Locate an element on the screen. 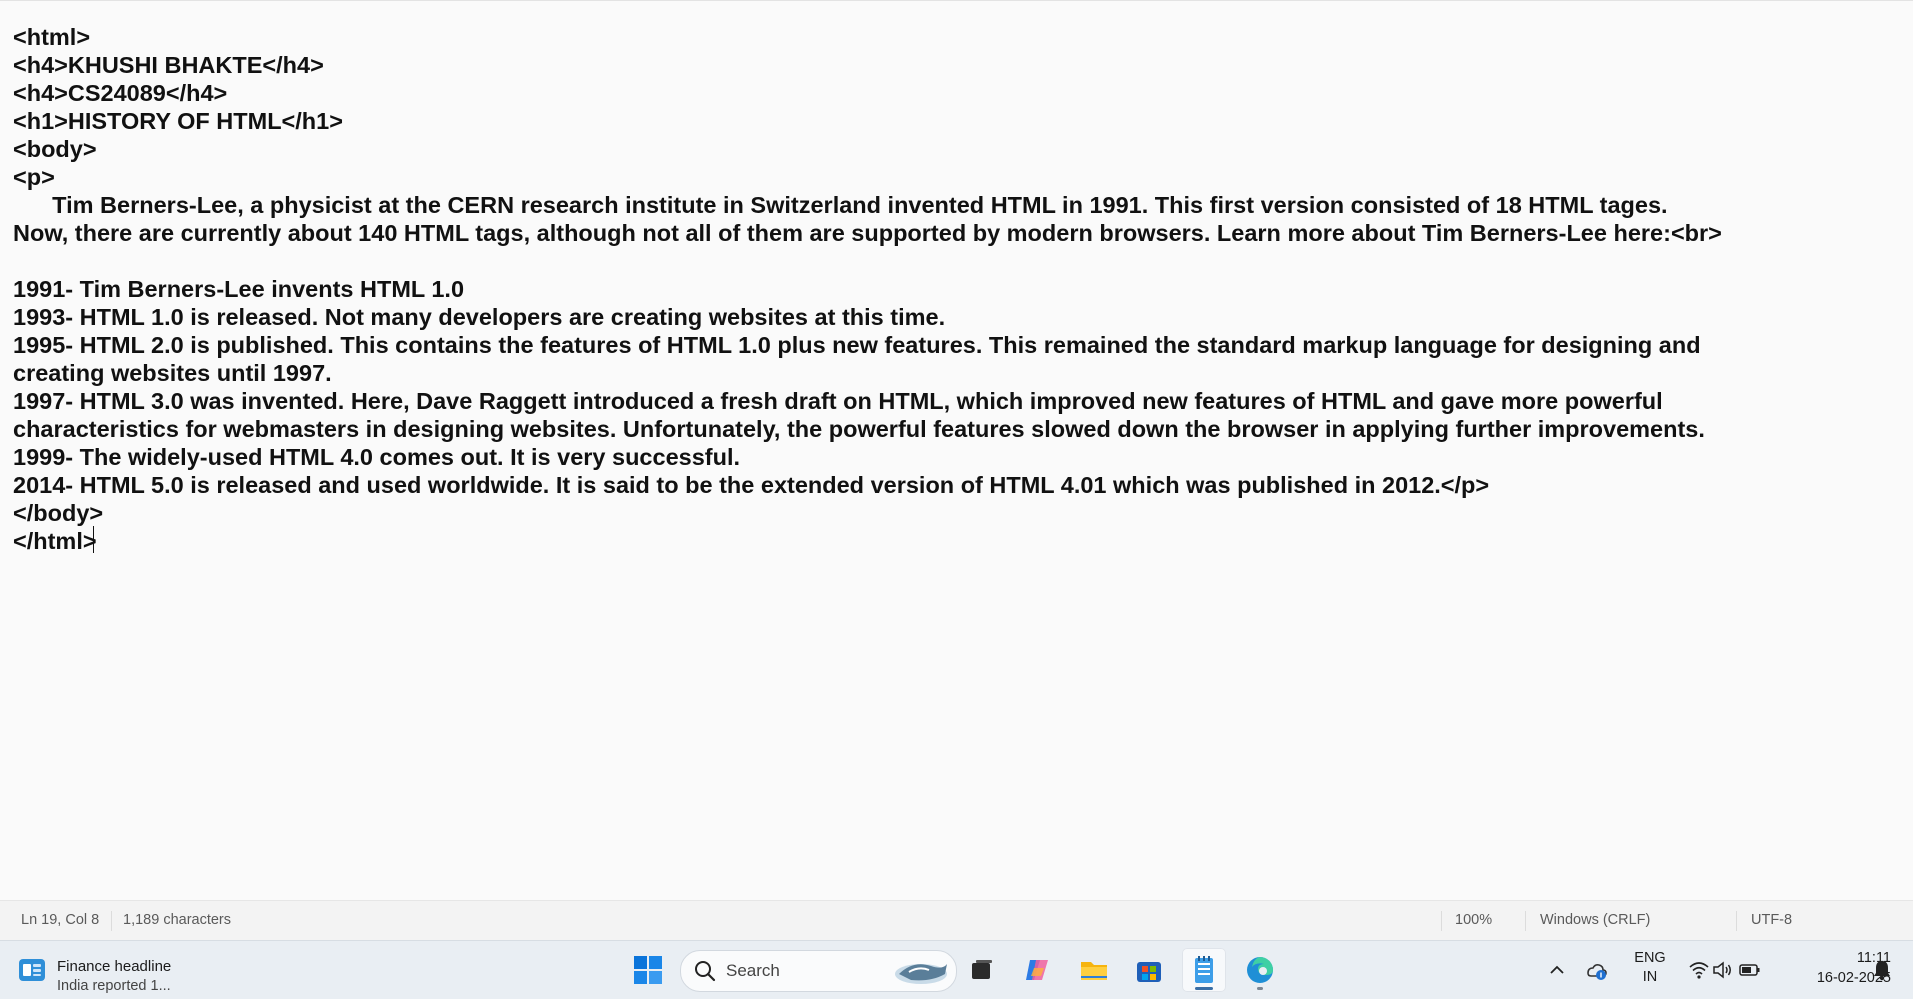 The height and width of the screenshot is (999, 1913). system-tray: ENG IN 11:11 16-02-2025 is located at coordinates (1726, 970).